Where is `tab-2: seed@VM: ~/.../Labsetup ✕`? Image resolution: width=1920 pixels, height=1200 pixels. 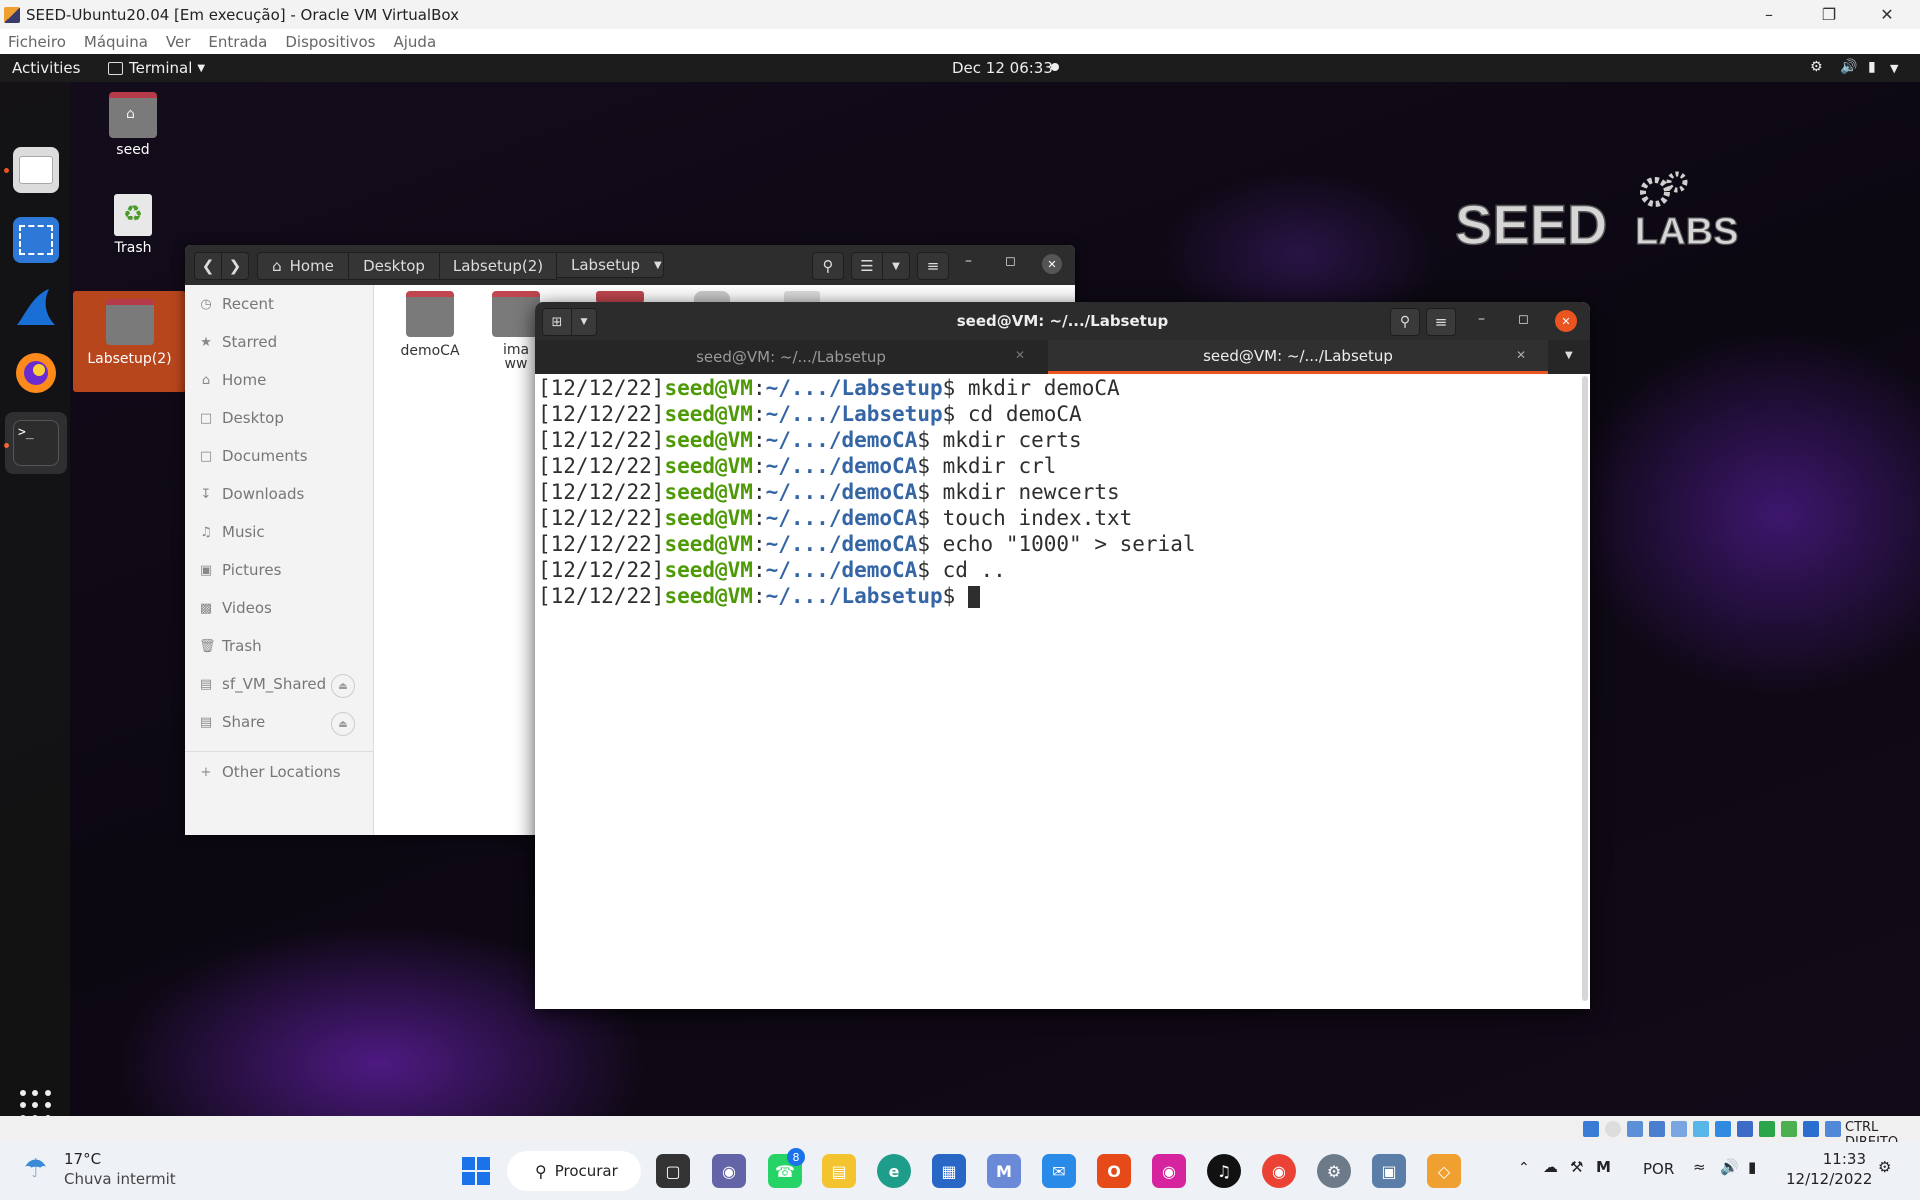 tab-2: seed@VM: ~/.../Labsetup ✕ is located at coordinates (1298, 357).